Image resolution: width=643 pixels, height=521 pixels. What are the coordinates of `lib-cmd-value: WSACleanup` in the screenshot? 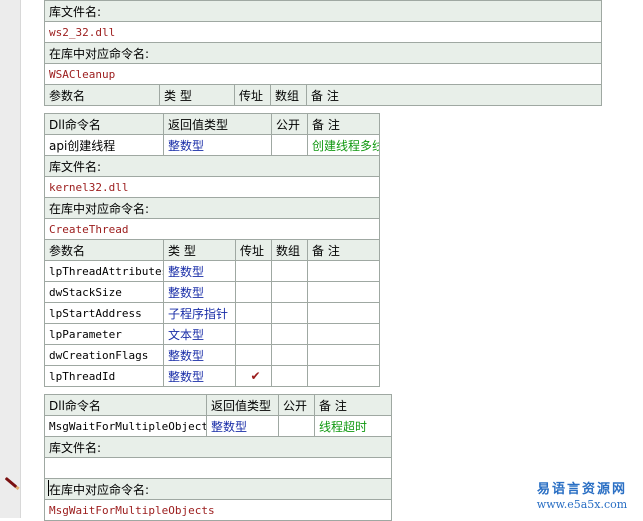 It's located at (323, 74).